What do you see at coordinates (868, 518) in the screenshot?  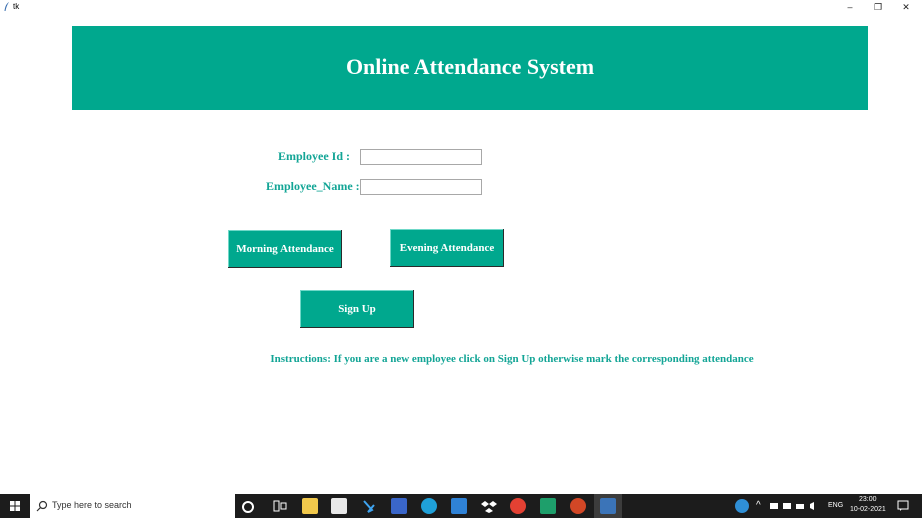 I see `clock-date: 10-02-2021` at bounding box center [868, 518].